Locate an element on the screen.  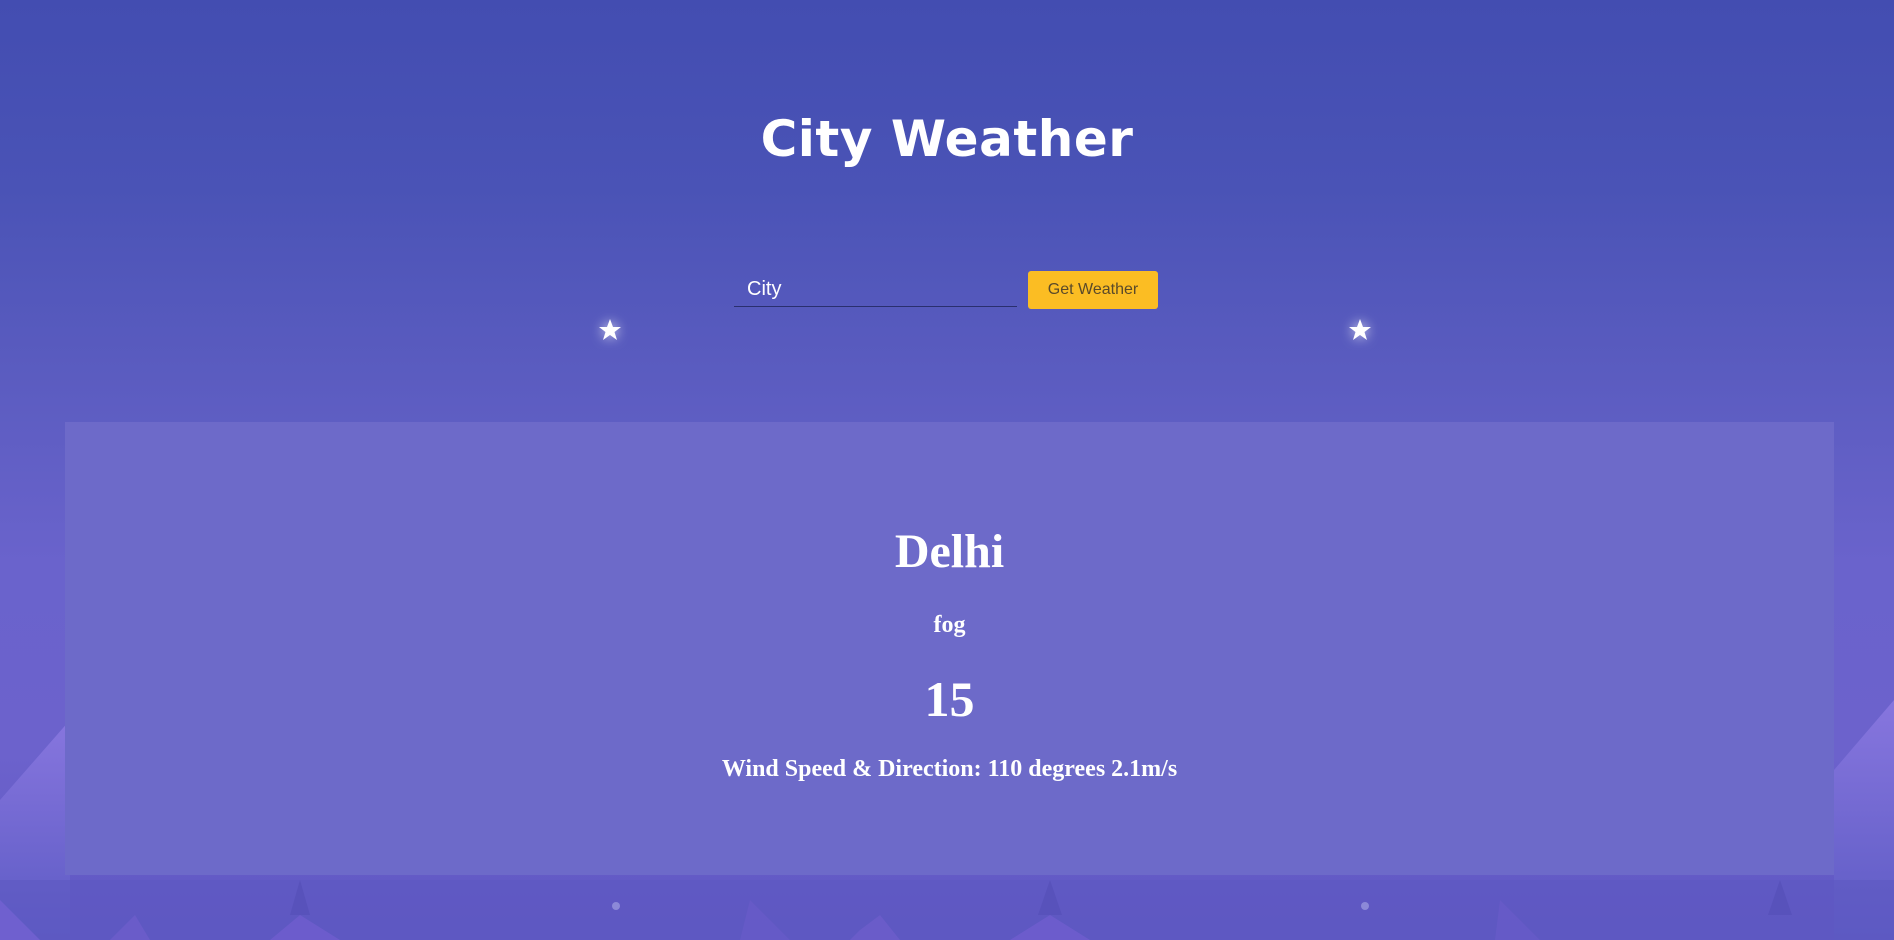
page-title: City Weather is located at coordinates (947, 139).